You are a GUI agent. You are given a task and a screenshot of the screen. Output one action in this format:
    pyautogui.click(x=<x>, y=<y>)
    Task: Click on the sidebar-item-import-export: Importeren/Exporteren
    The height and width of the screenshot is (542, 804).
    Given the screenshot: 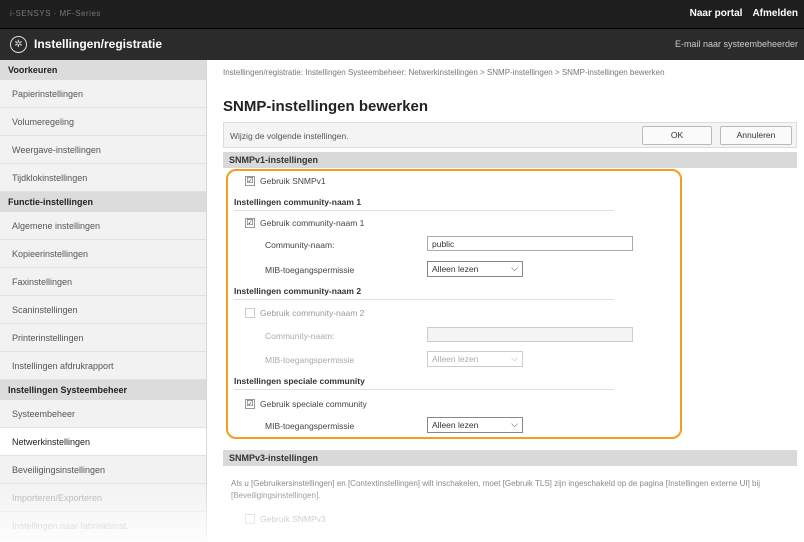 What is the action you would take?
    pyautogui.click(x=103, y=498)
    